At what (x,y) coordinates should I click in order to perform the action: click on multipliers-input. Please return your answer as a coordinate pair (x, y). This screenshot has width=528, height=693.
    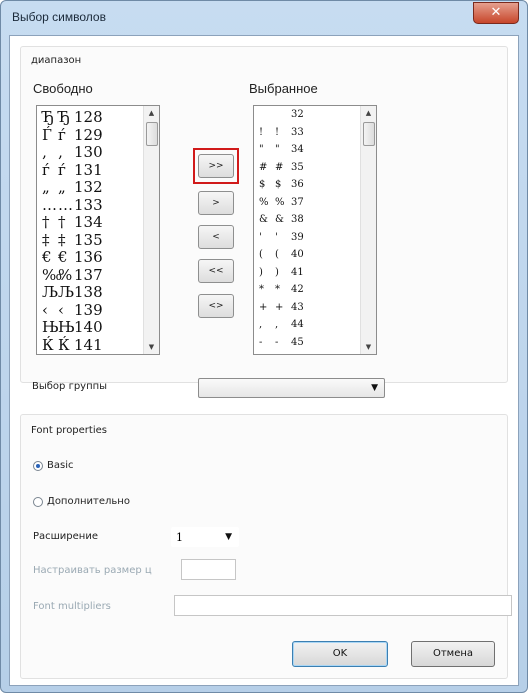
    Looking at the image, I should click on (343, 605).